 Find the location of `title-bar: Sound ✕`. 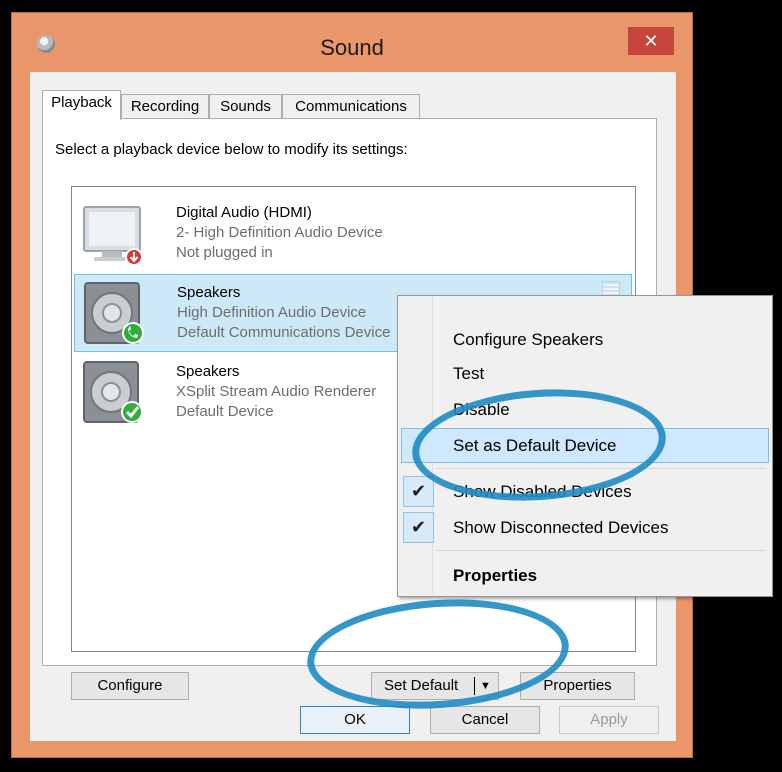

title-bar: Sound ✕ is located at coordinates (352, 42).